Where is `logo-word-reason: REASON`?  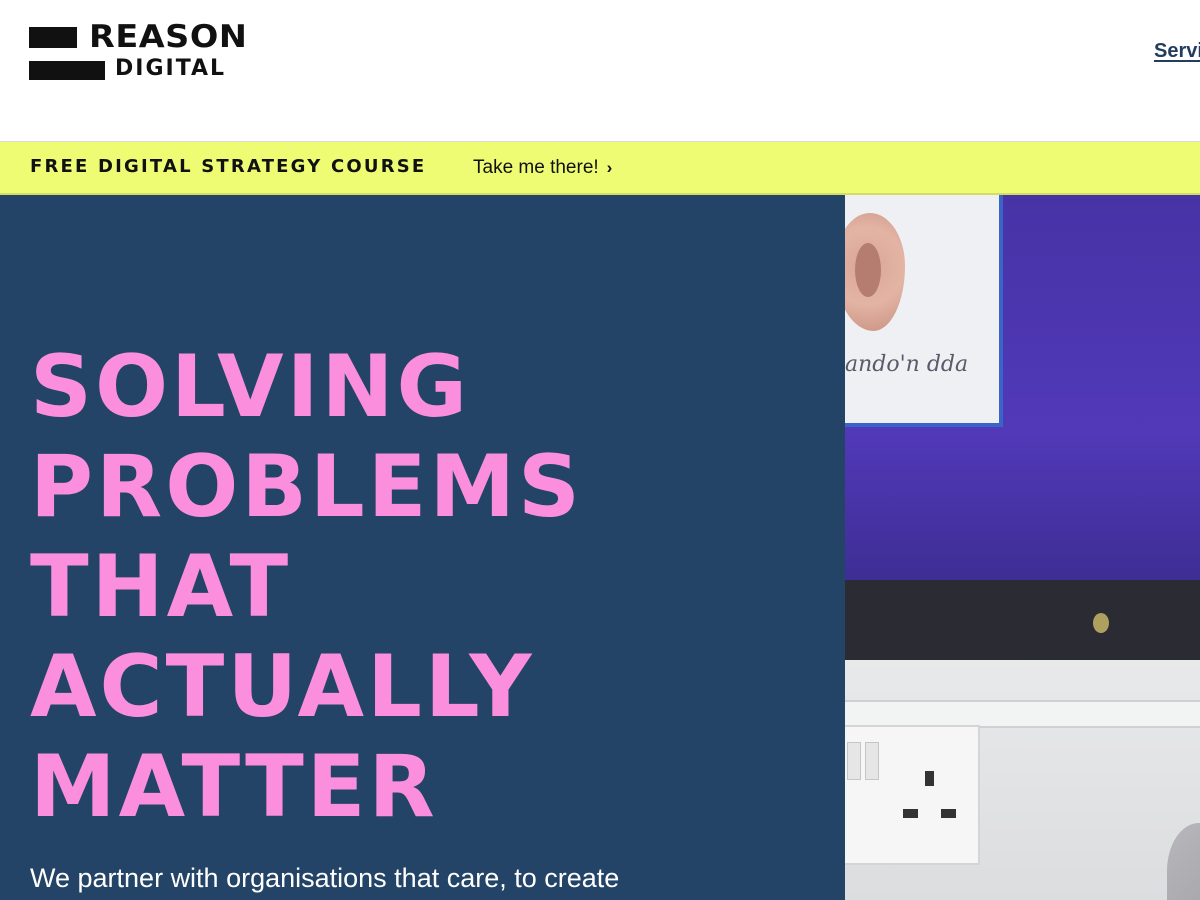 logo-word-reason: REASON is located at coordinates (168, 37).